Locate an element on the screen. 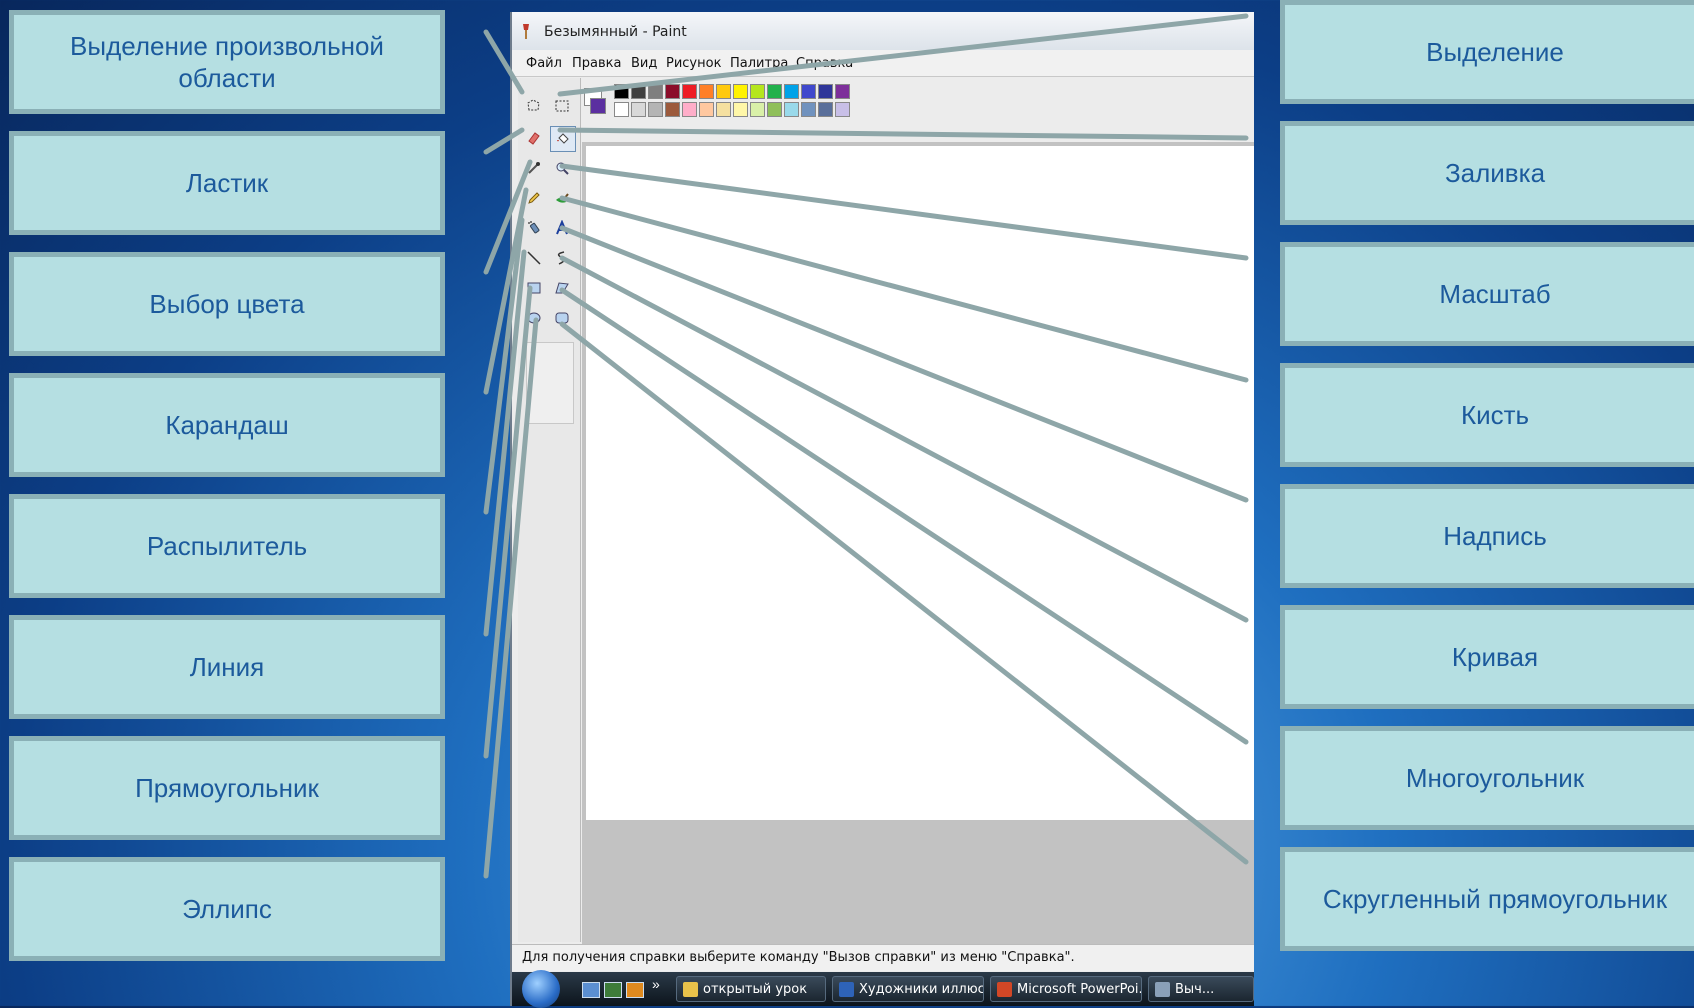  label-text: Надпись is located at coordinates (1495, 535).